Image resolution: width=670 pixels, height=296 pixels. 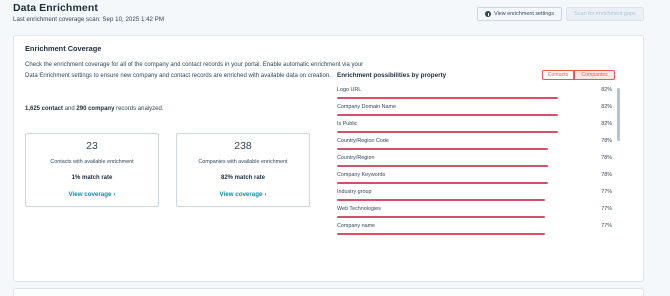 I want to click on view-enrichment-settings-button: View enrichment settings, so click(x=519, y=14).